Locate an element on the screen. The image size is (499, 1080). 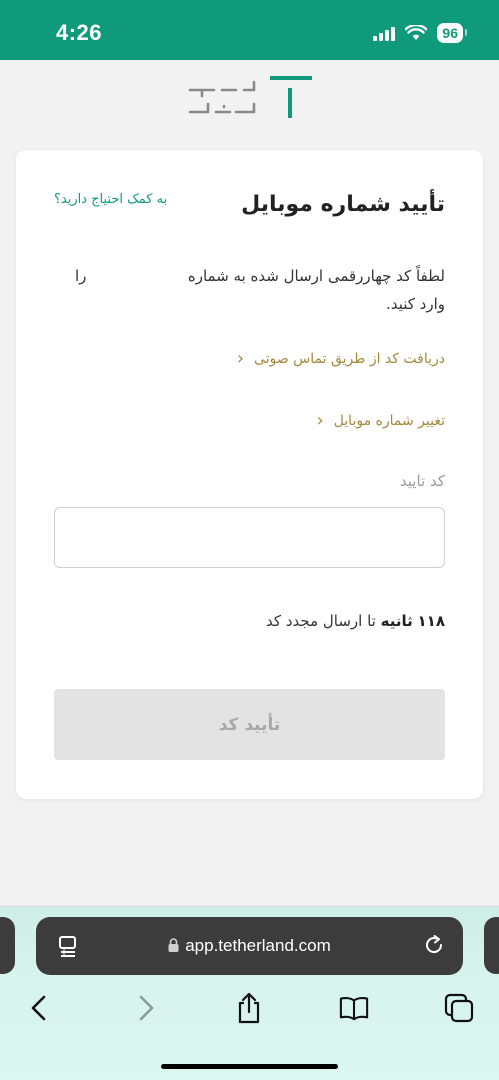
status-icons: 96 is located at coordinates (420, 33).